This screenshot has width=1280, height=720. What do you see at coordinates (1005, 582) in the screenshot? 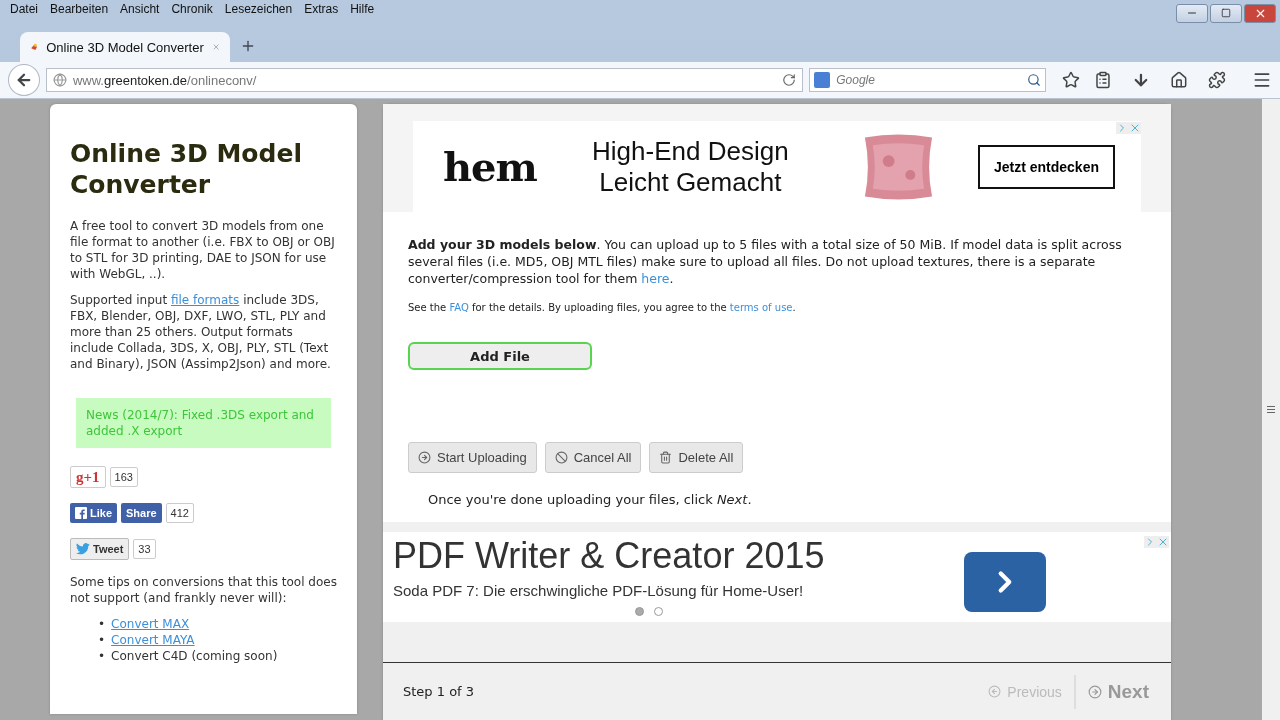
I see `ad-arrow-button` at bounding box center [1005, 582].